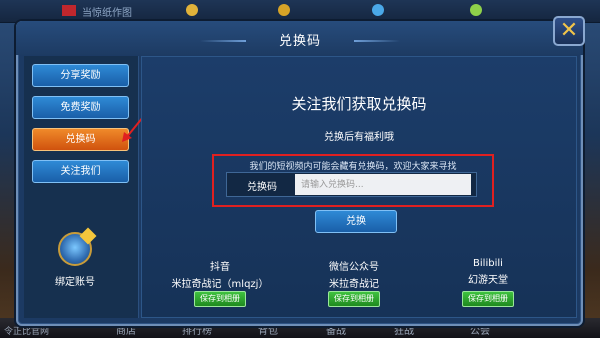  What do you see at coordinates (80, 107) in the screenshot?
I see `sidebar-item-free-reward: 免费奖励` at bounding box center [80, 107].